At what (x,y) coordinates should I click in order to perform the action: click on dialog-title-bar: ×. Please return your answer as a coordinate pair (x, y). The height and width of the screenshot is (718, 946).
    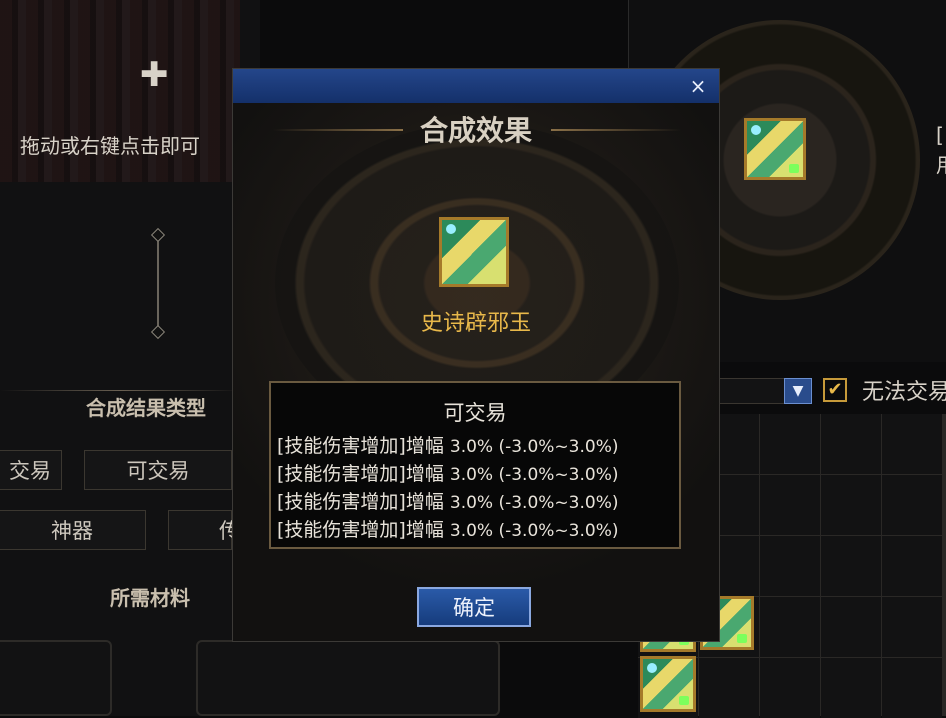
    Looking at the image, I should click on (476, 86).